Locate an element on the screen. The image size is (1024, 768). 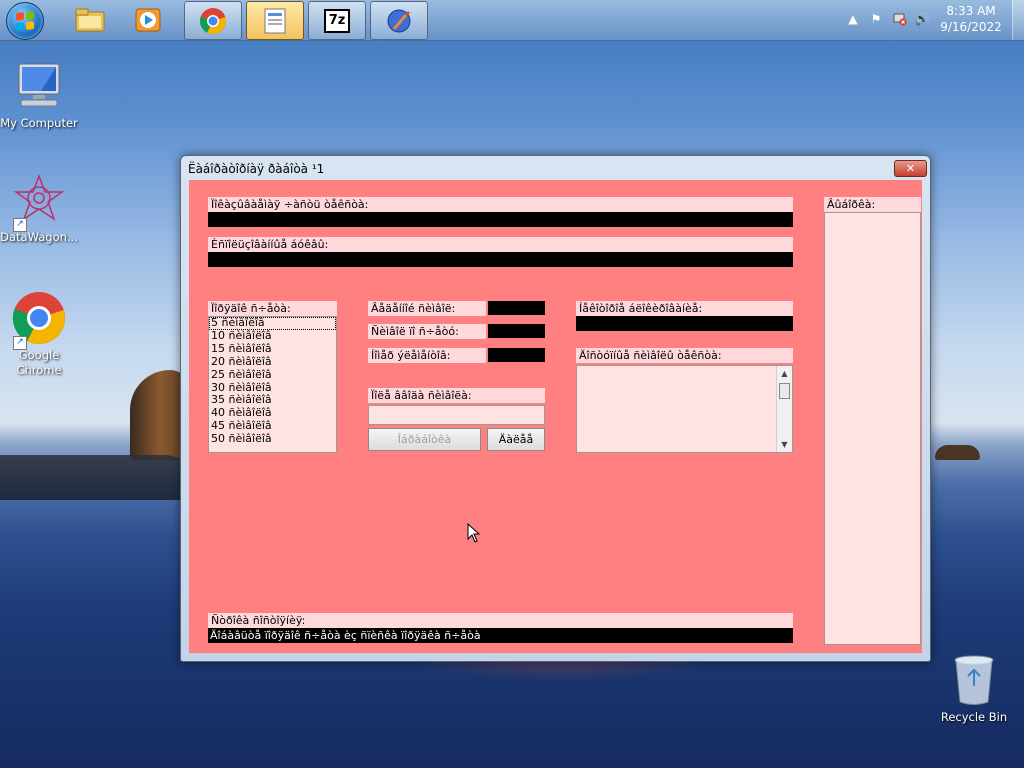
result-output is located at coordinates (500, 259).